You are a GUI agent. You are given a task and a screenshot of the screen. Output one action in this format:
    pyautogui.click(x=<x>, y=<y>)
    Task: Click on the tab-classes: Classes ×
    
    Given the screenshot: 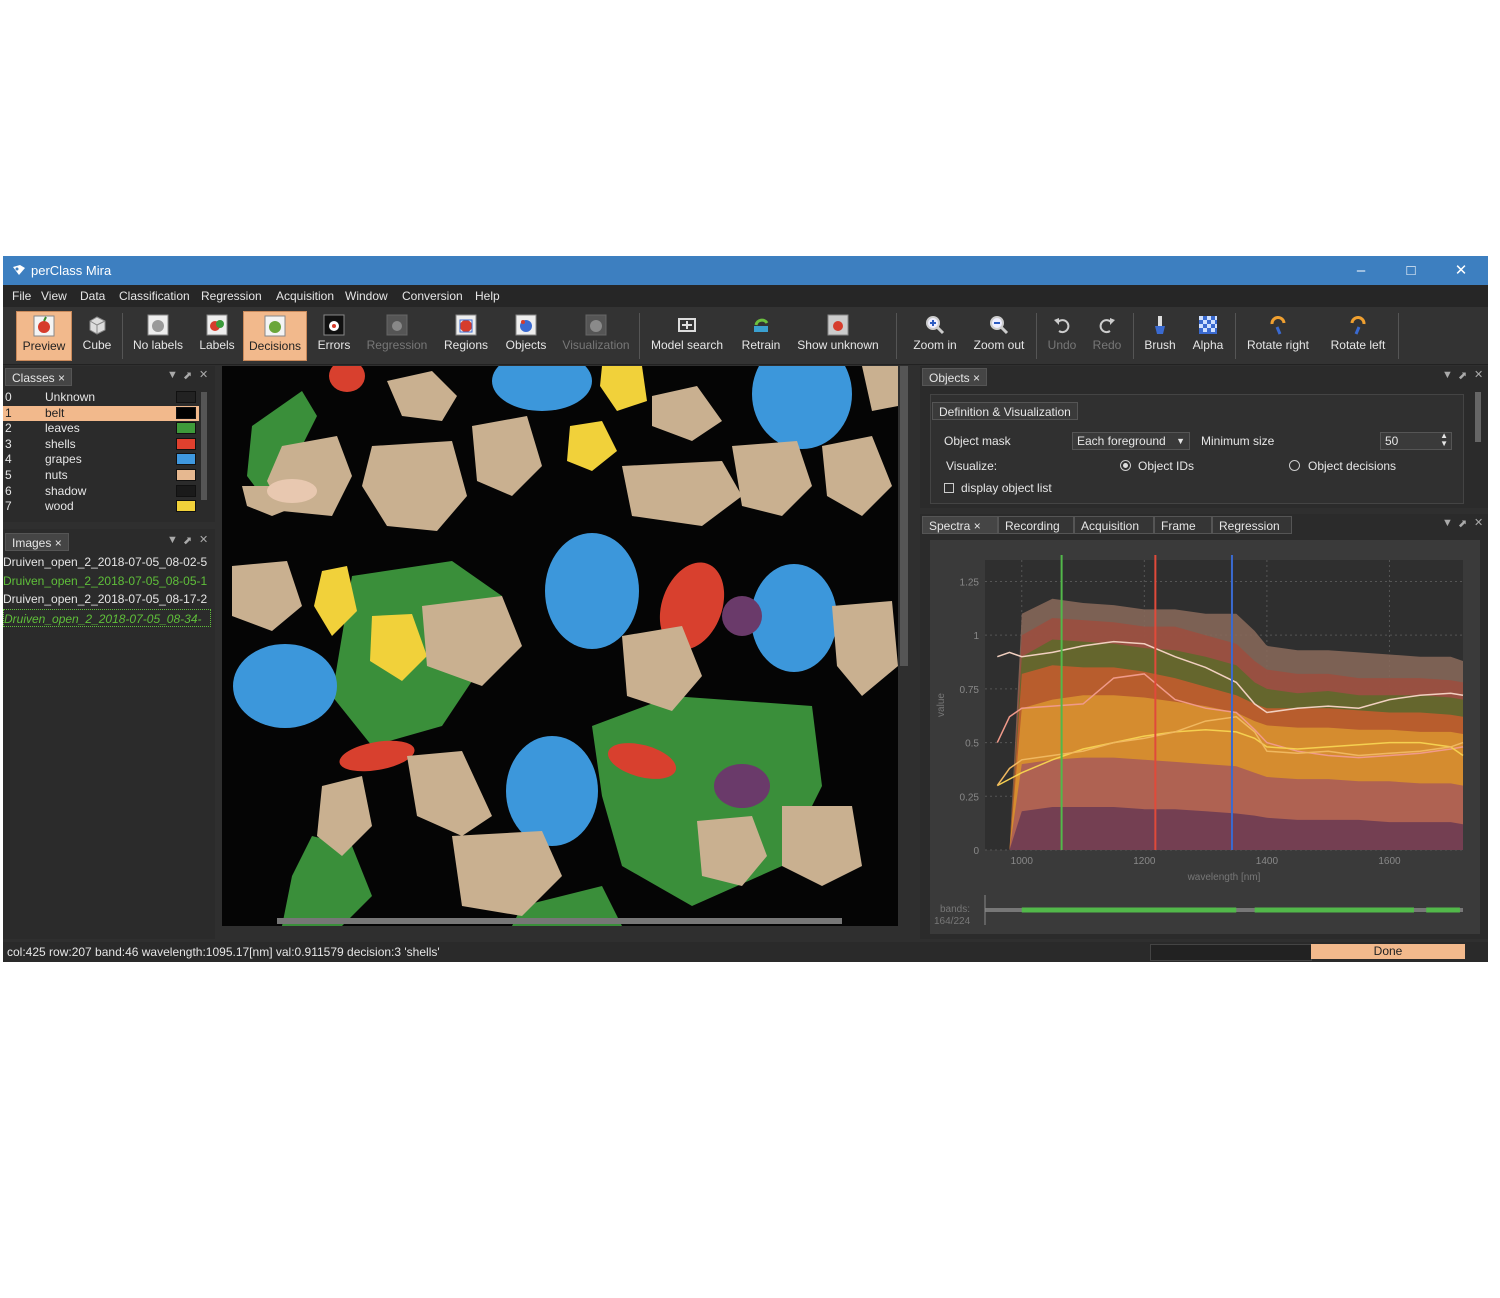 What is the action you would take?
    pyautogui.click(x=39, y=377)
    